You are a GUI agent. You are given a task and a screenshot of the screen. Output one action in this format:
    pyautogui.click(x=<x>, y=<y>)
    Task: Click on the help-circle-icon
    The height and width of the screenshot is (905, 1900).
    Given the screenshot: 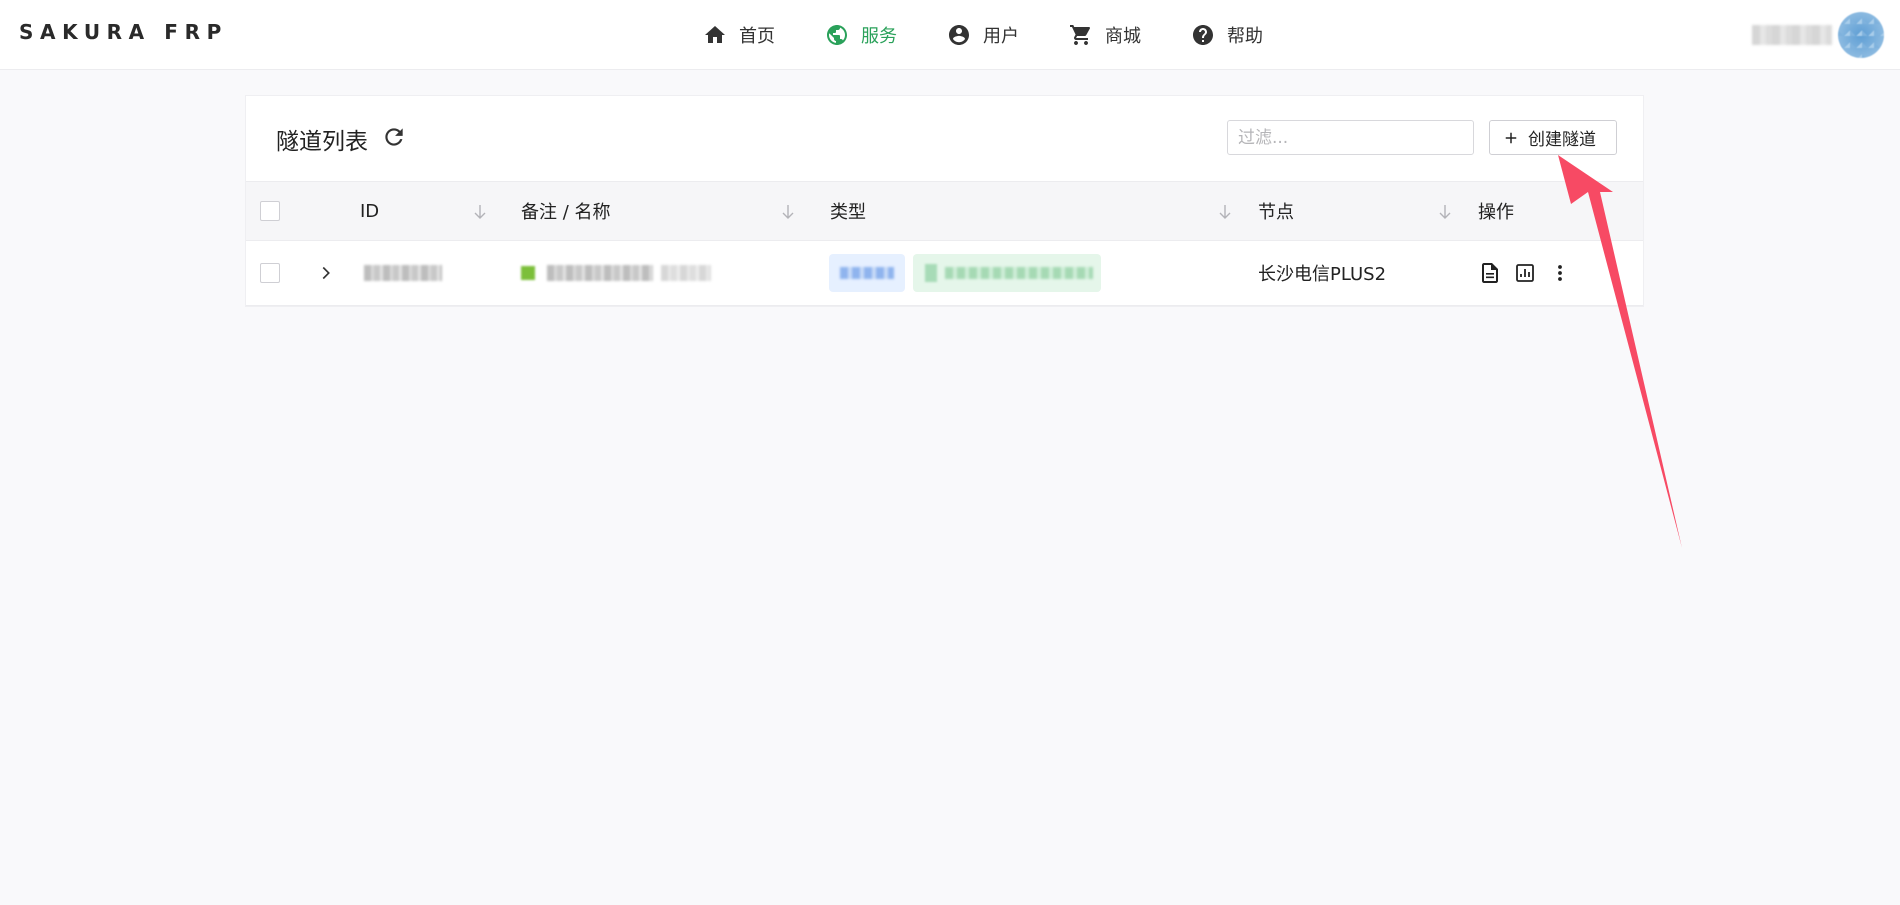 What is the action you would take?
    pyautogui.click(x=1203, y=35)
    